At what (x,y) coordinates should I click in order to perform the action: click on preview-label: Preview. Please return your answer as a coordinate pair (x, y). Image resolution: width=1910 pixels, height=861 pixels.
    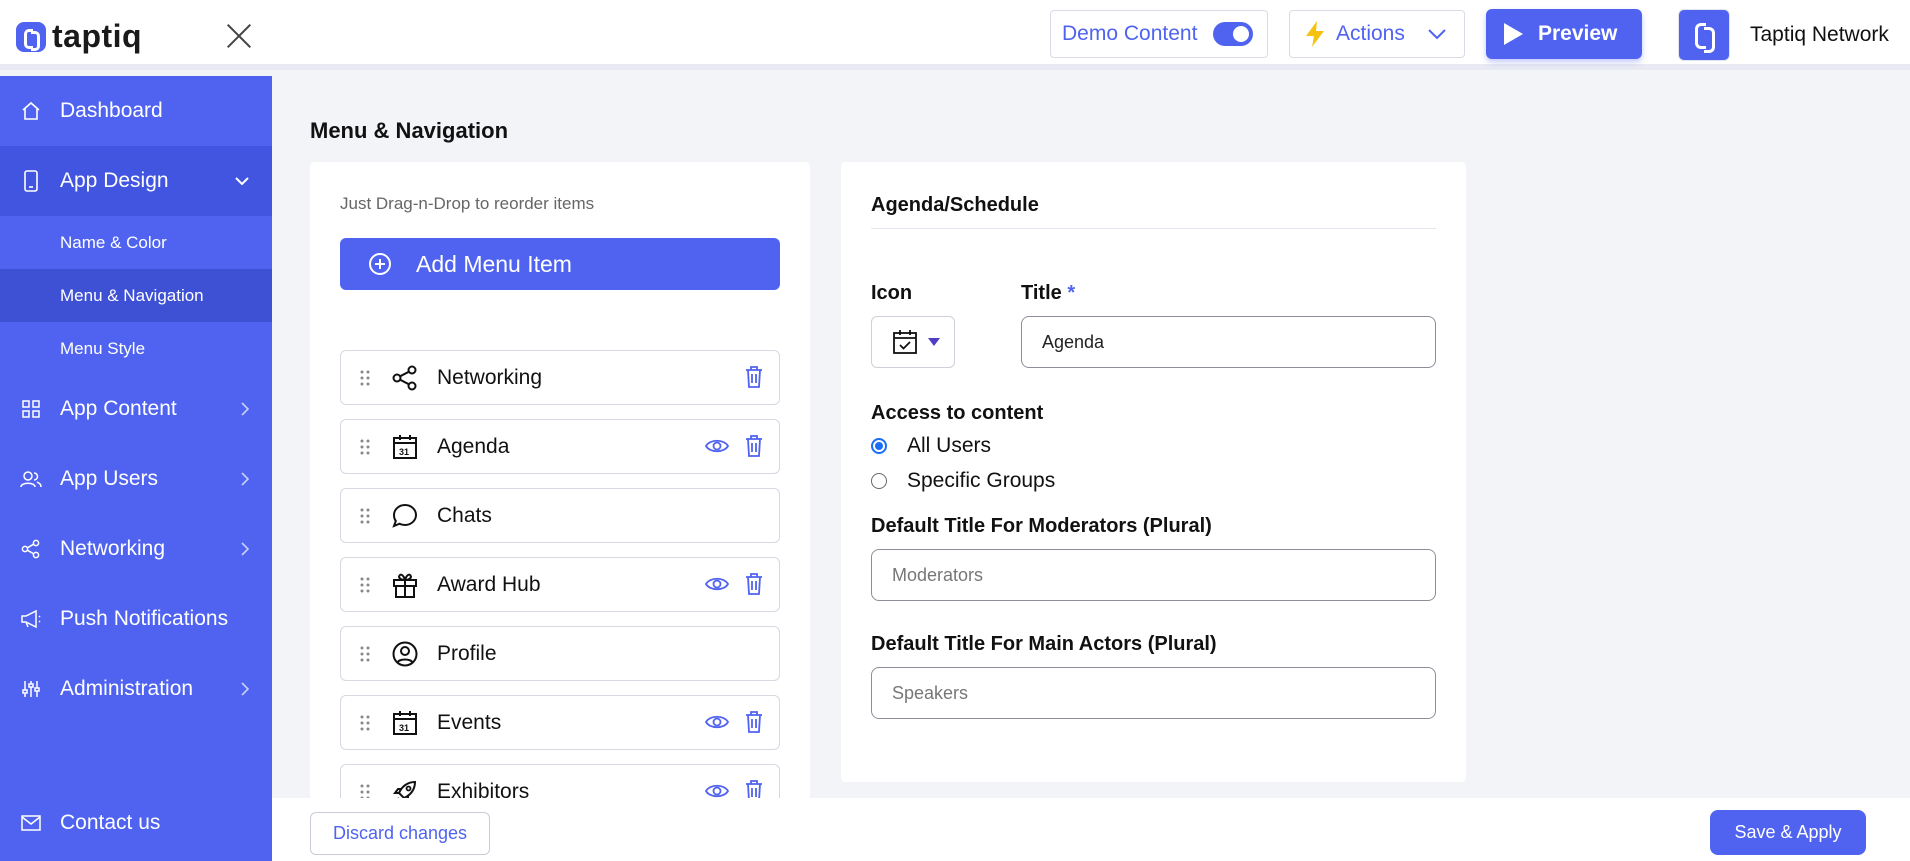
    Looking at the image, I should click on (1578, 33).